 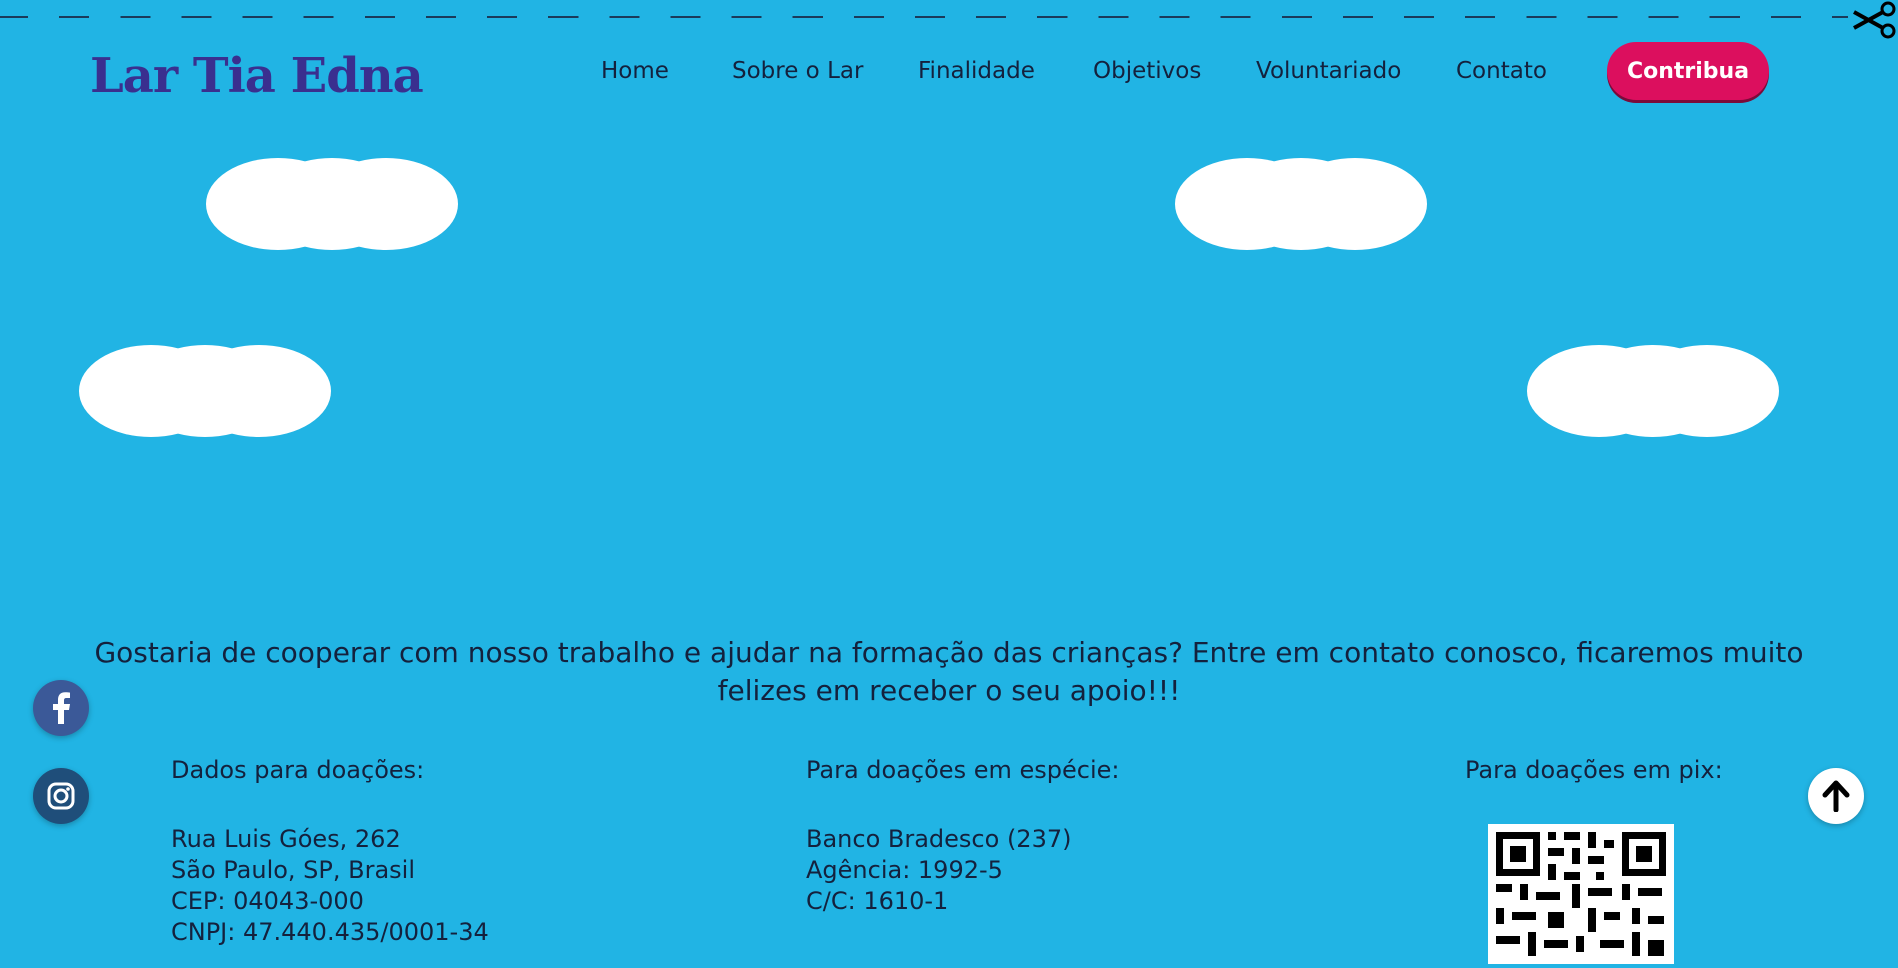 What do you see at coordinates (797, 71) in the screenshot?
I see `nav-sobre-o-lar: Sobre o Lar` at bounding box center [797, 71].